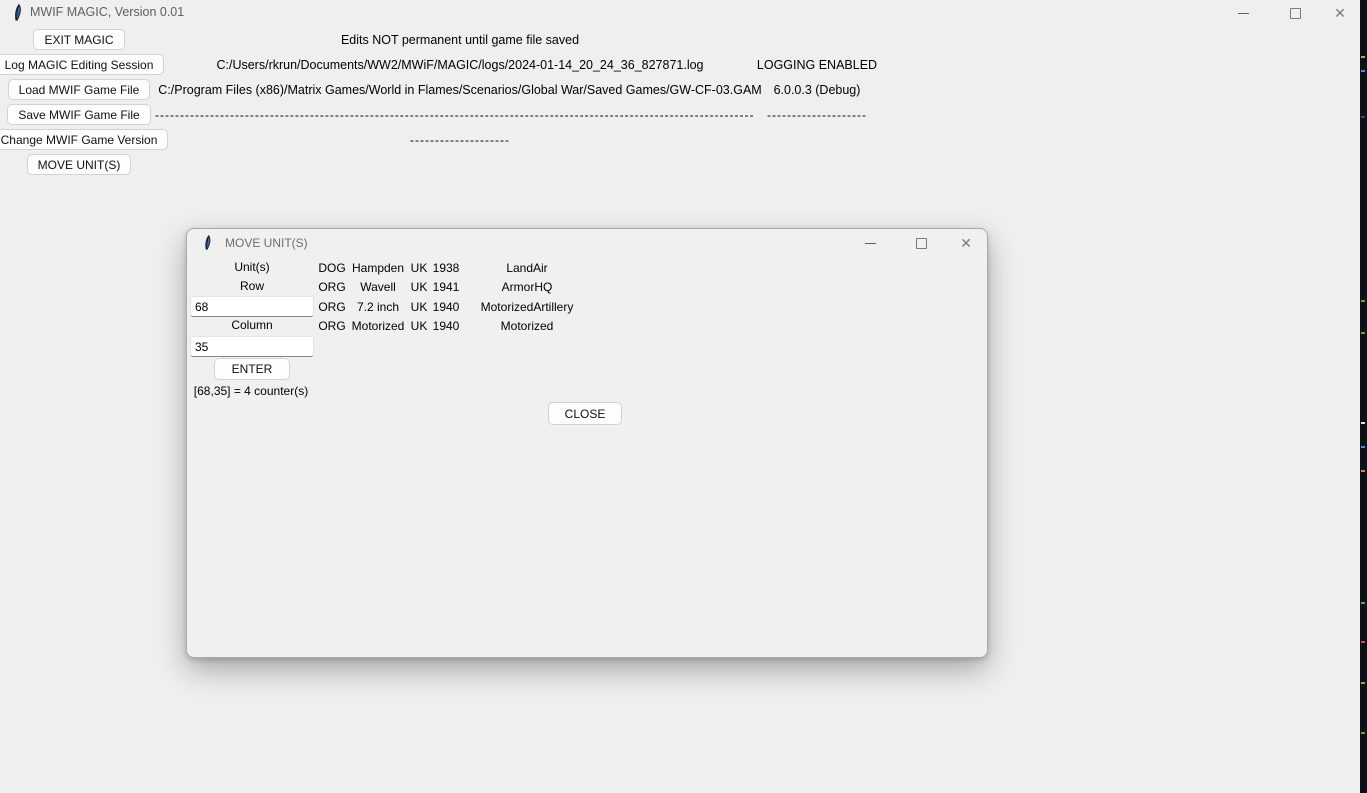 This screenshot has height=793, width=1367. I want to click on table-row: ORG Wavell UK 1941 ArmorHQ, so click(454, 288).